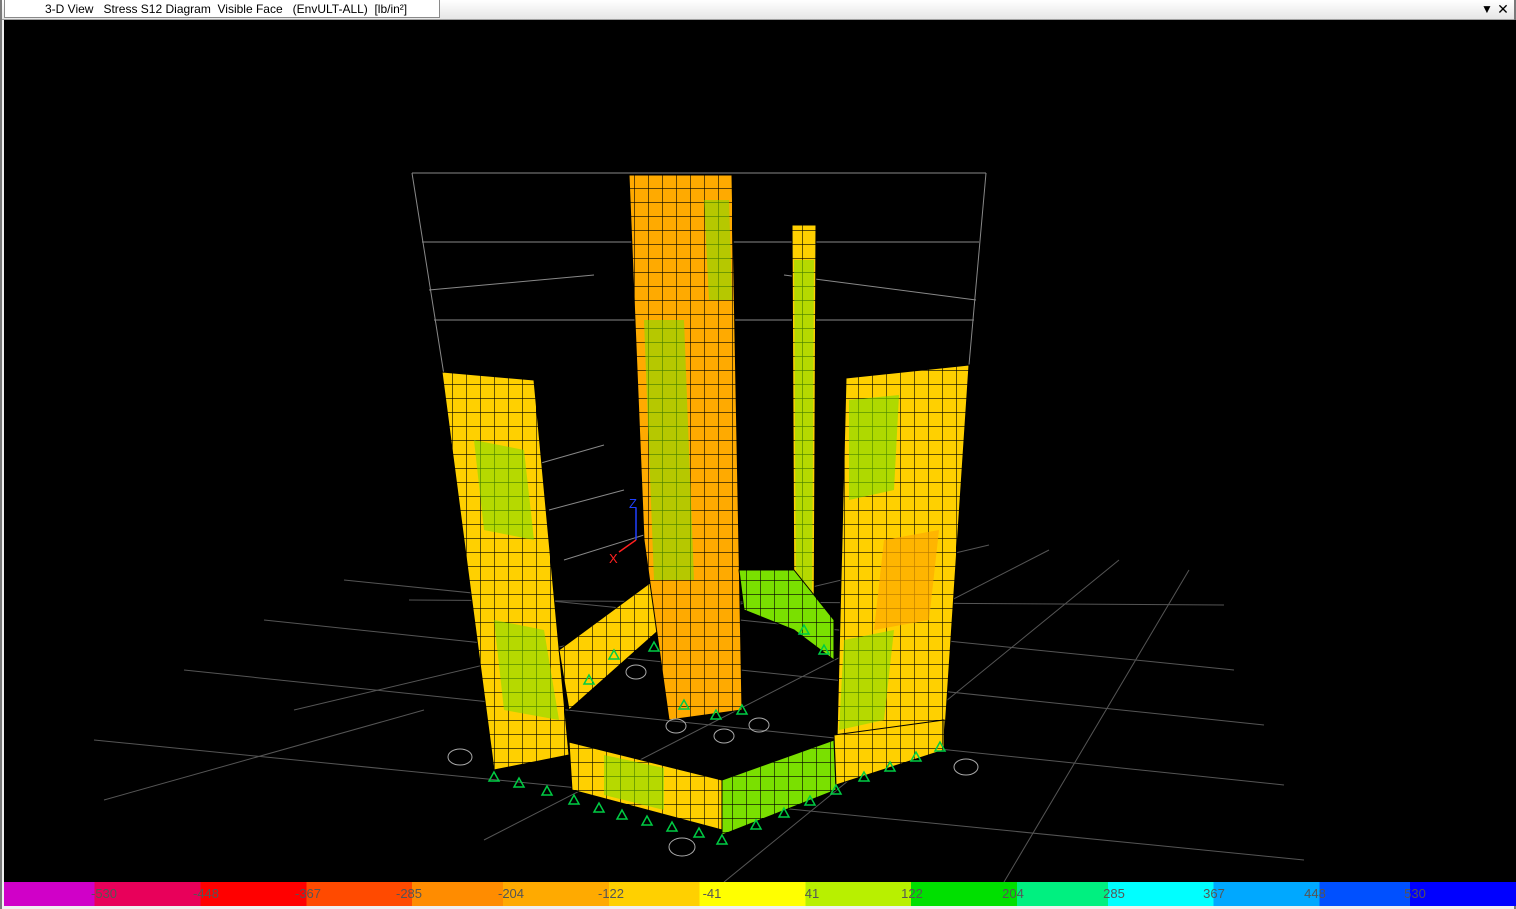  What do you see at coordinates (611, 893) in the screenshot?
I see `legend-value: -122` at bounding box center [611, 893].